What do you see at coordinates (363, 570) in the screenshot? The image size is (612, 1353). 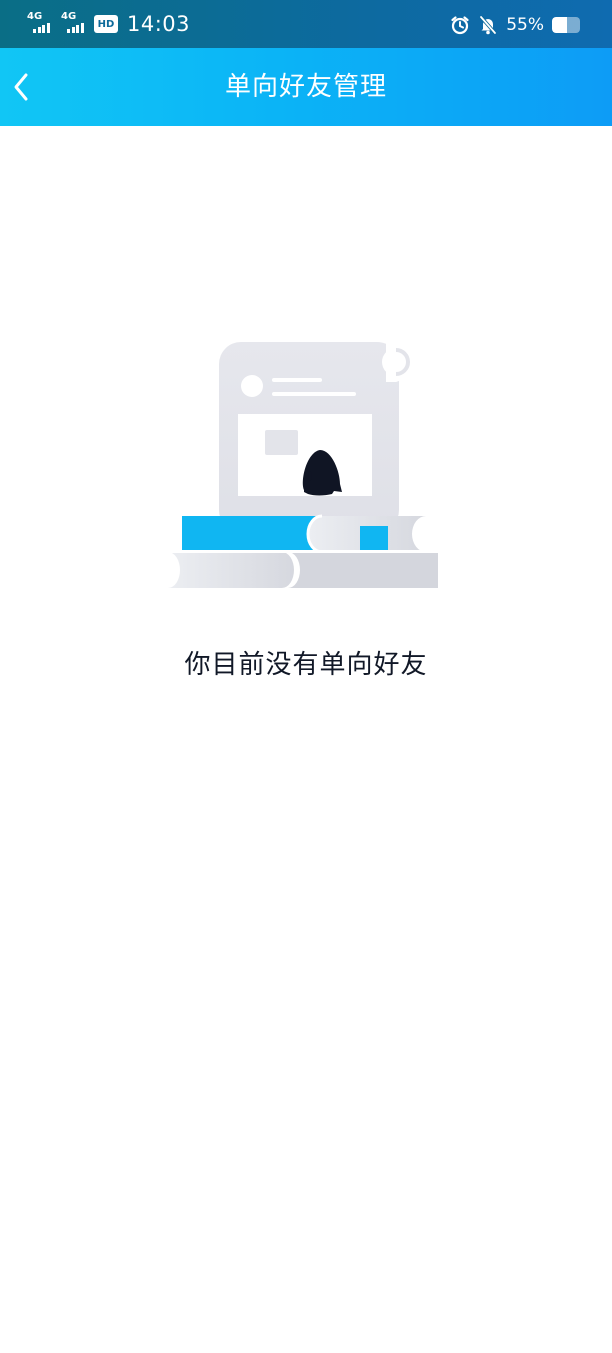 I see `gray-book-right` at bounding box center [363, 570].